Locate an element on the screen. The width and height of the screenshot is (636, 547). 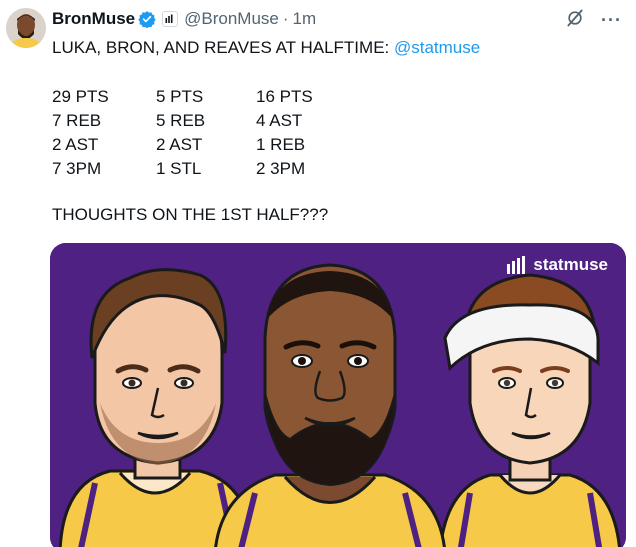
mention-link: @statmuse is located at coordinates (437, 47).